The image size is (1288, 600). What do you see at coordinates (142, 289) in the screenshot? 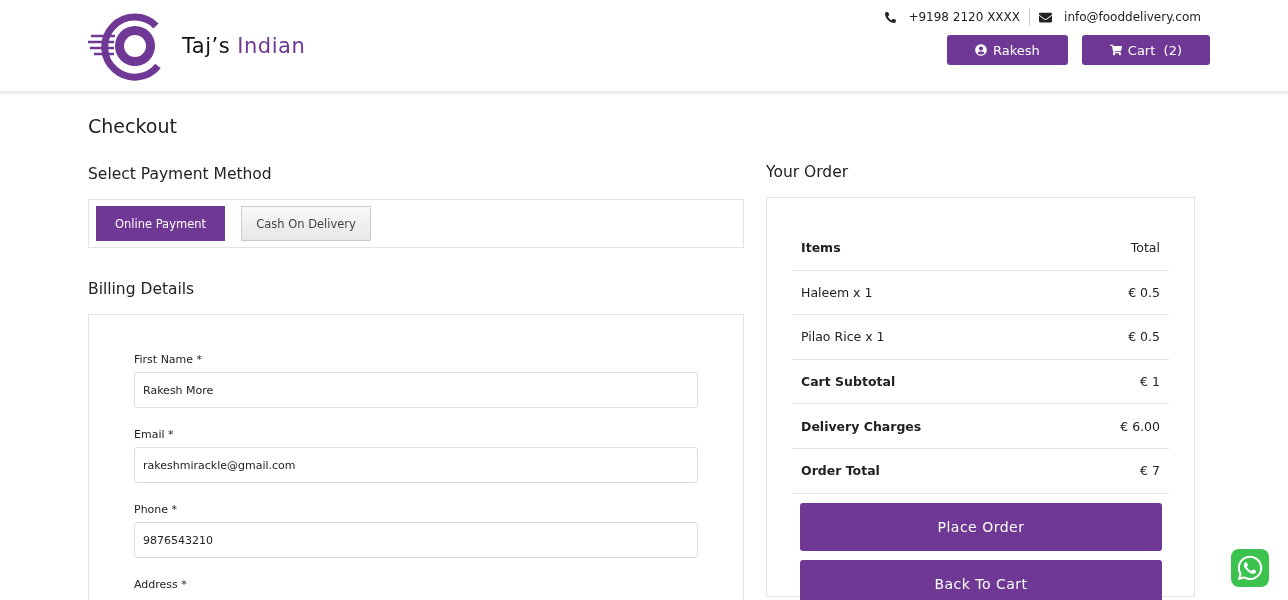
I see `section-title: Billing Details` at bounding box center [142, 289].